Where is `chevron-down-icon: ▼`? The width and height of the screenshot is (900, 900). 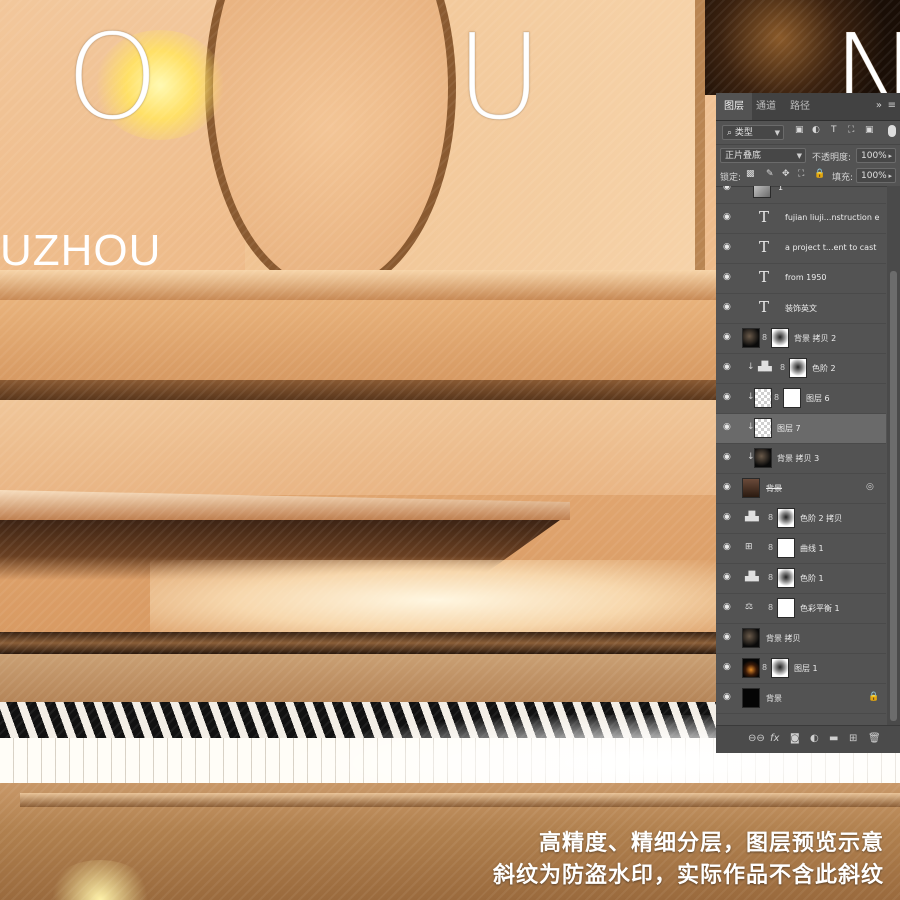 chevron-down-icon: ▼ is located at coordinates (777, 133).